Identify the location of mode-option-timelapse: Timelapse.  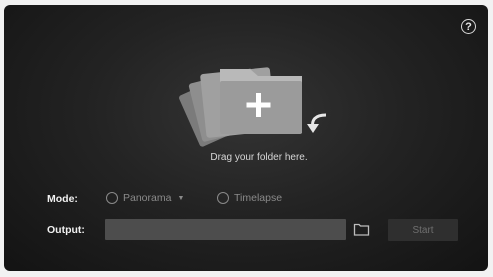
(249, 198).